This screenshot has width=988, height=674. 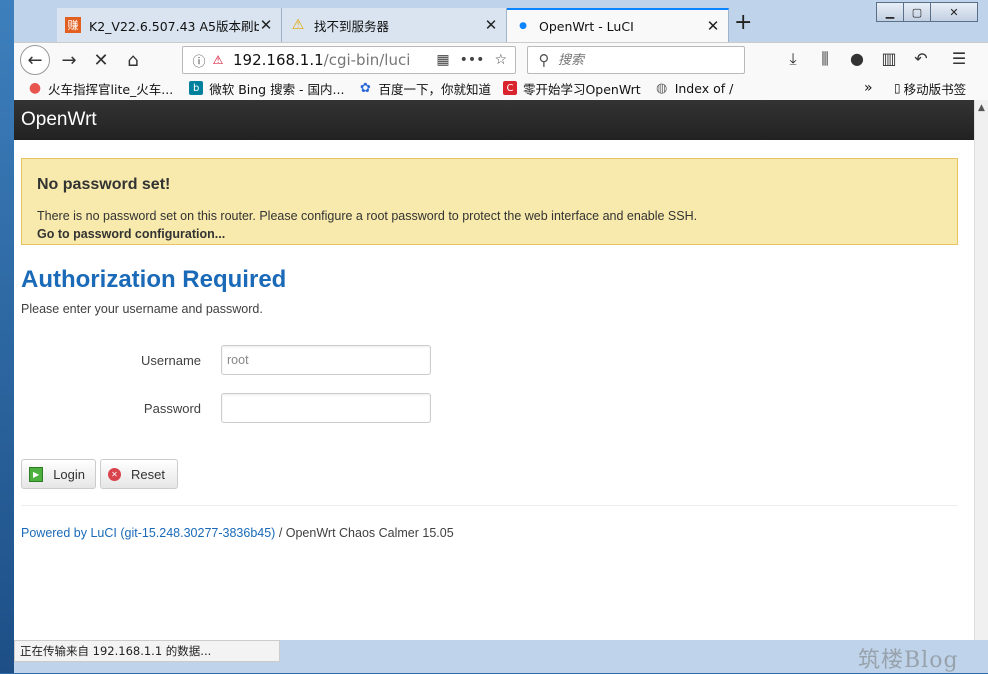 I want to click on close-window-icon: ✕, so click(x=954, y=12).